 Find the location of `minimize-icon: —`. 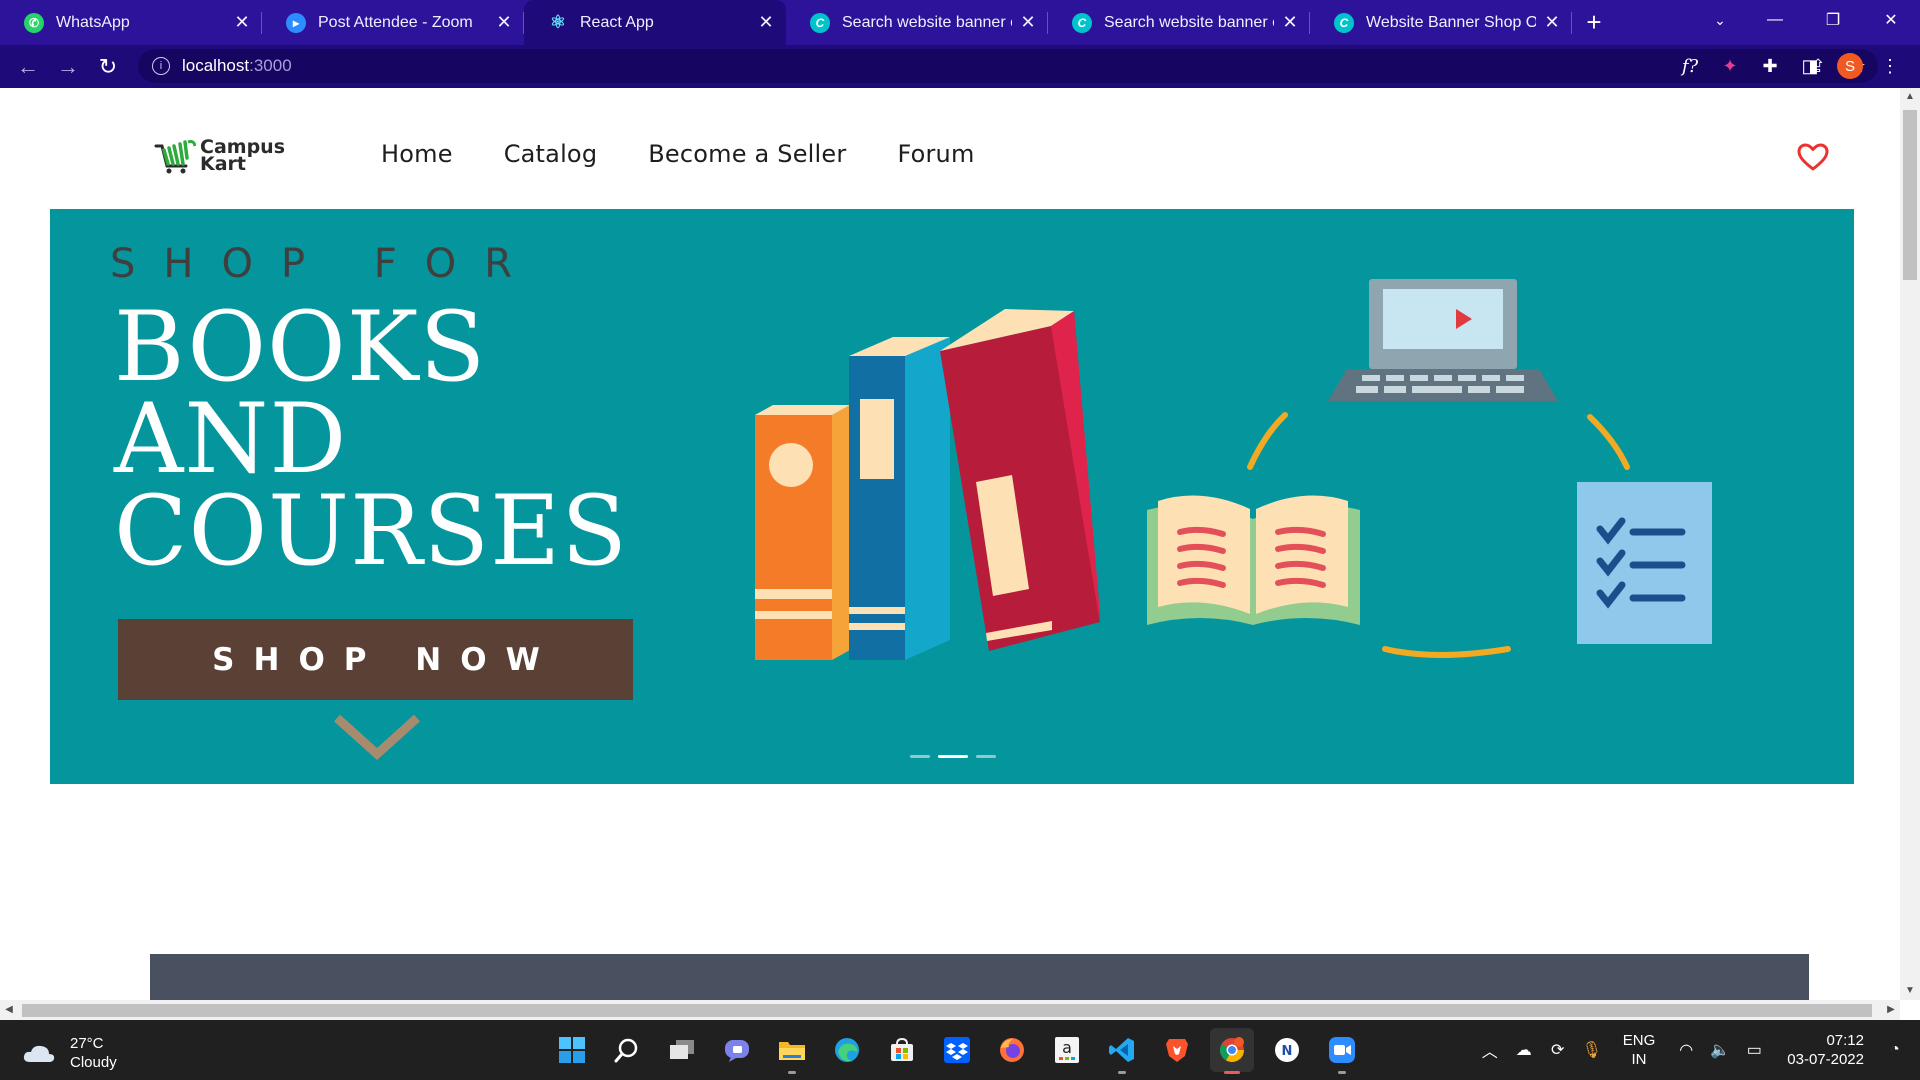

minimize-icon: — is located at coordinates (1775, 20).